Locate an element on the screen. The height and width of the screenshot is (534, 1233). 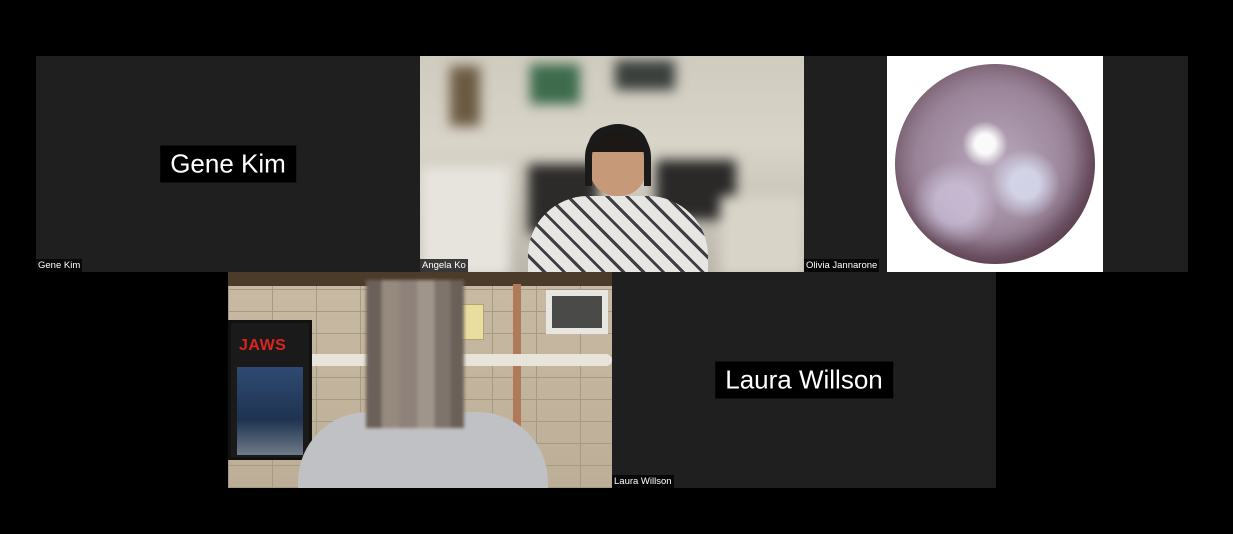
participant-name-label: Angela Ko is located at coordinates (444, 265).